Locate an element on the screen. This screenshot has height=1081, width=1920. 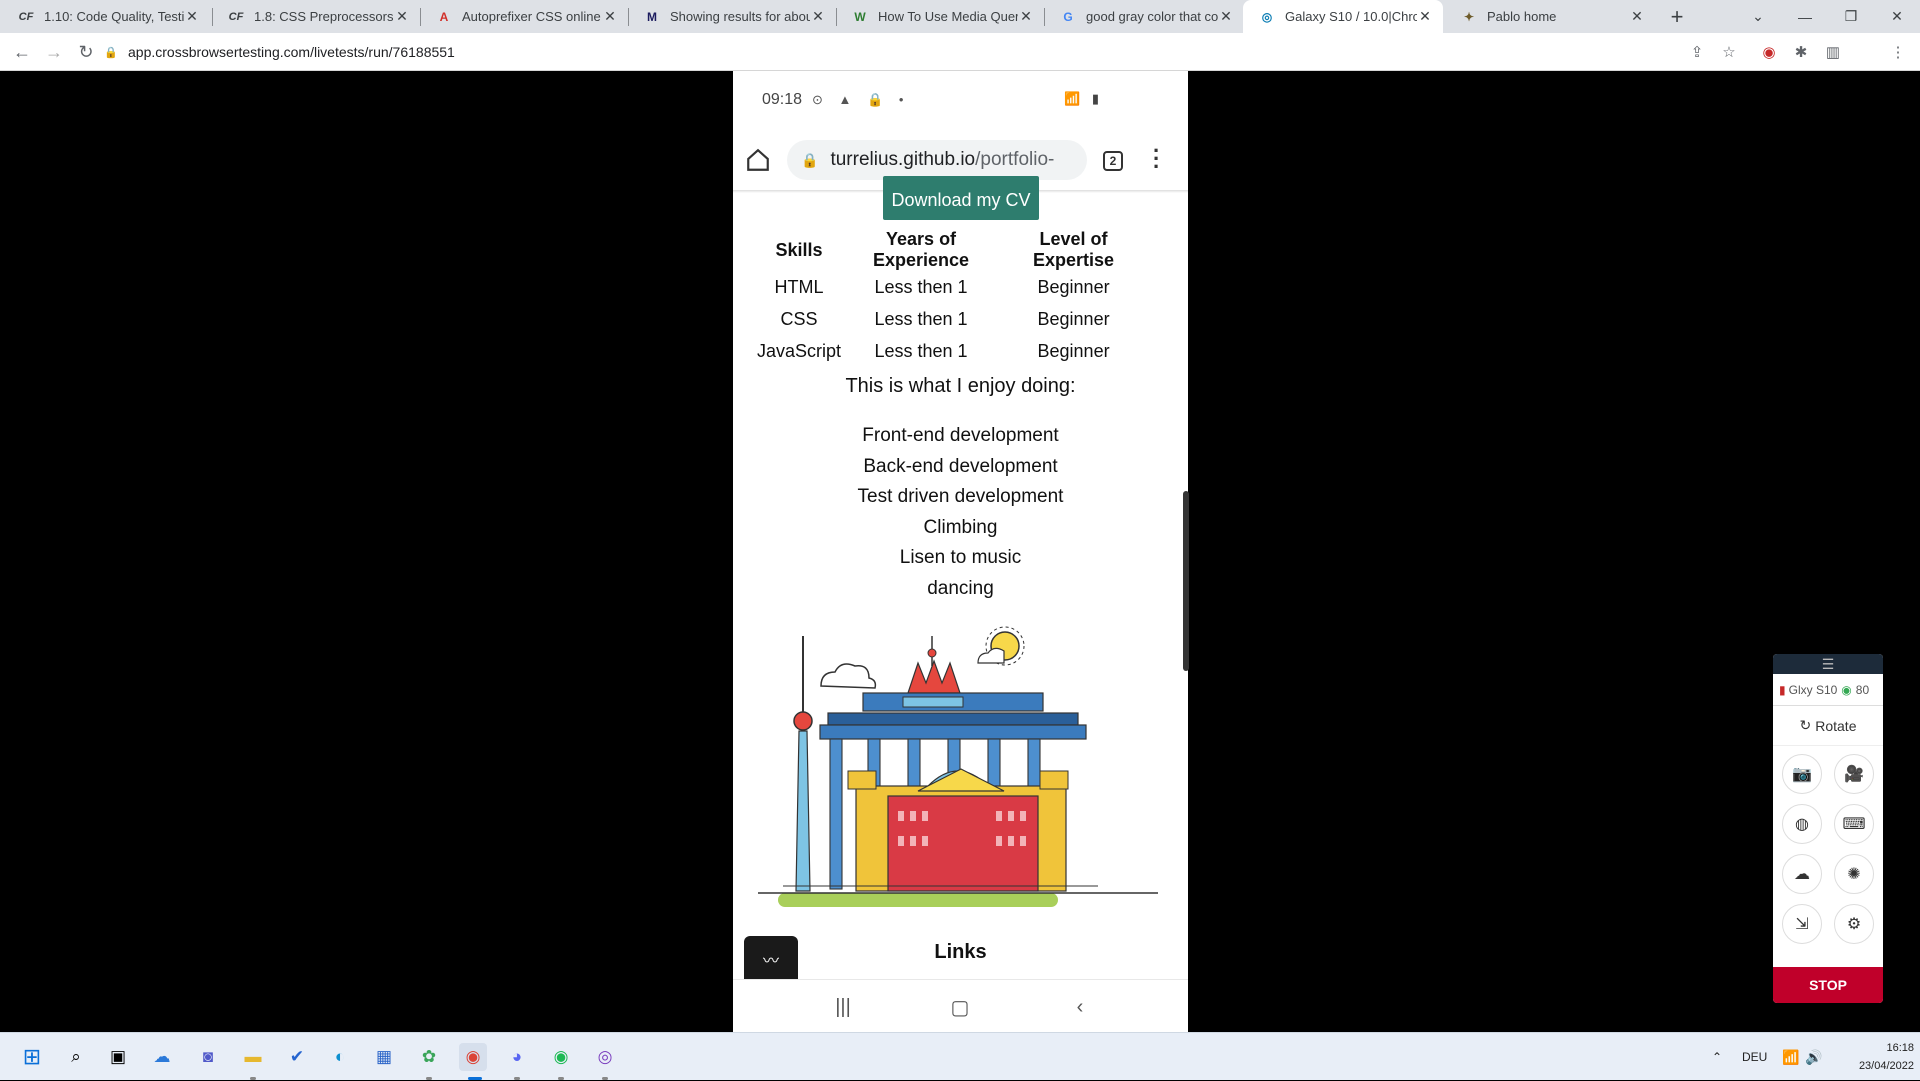
drag-handle: ☰ is located at coordinates (1828, 664).